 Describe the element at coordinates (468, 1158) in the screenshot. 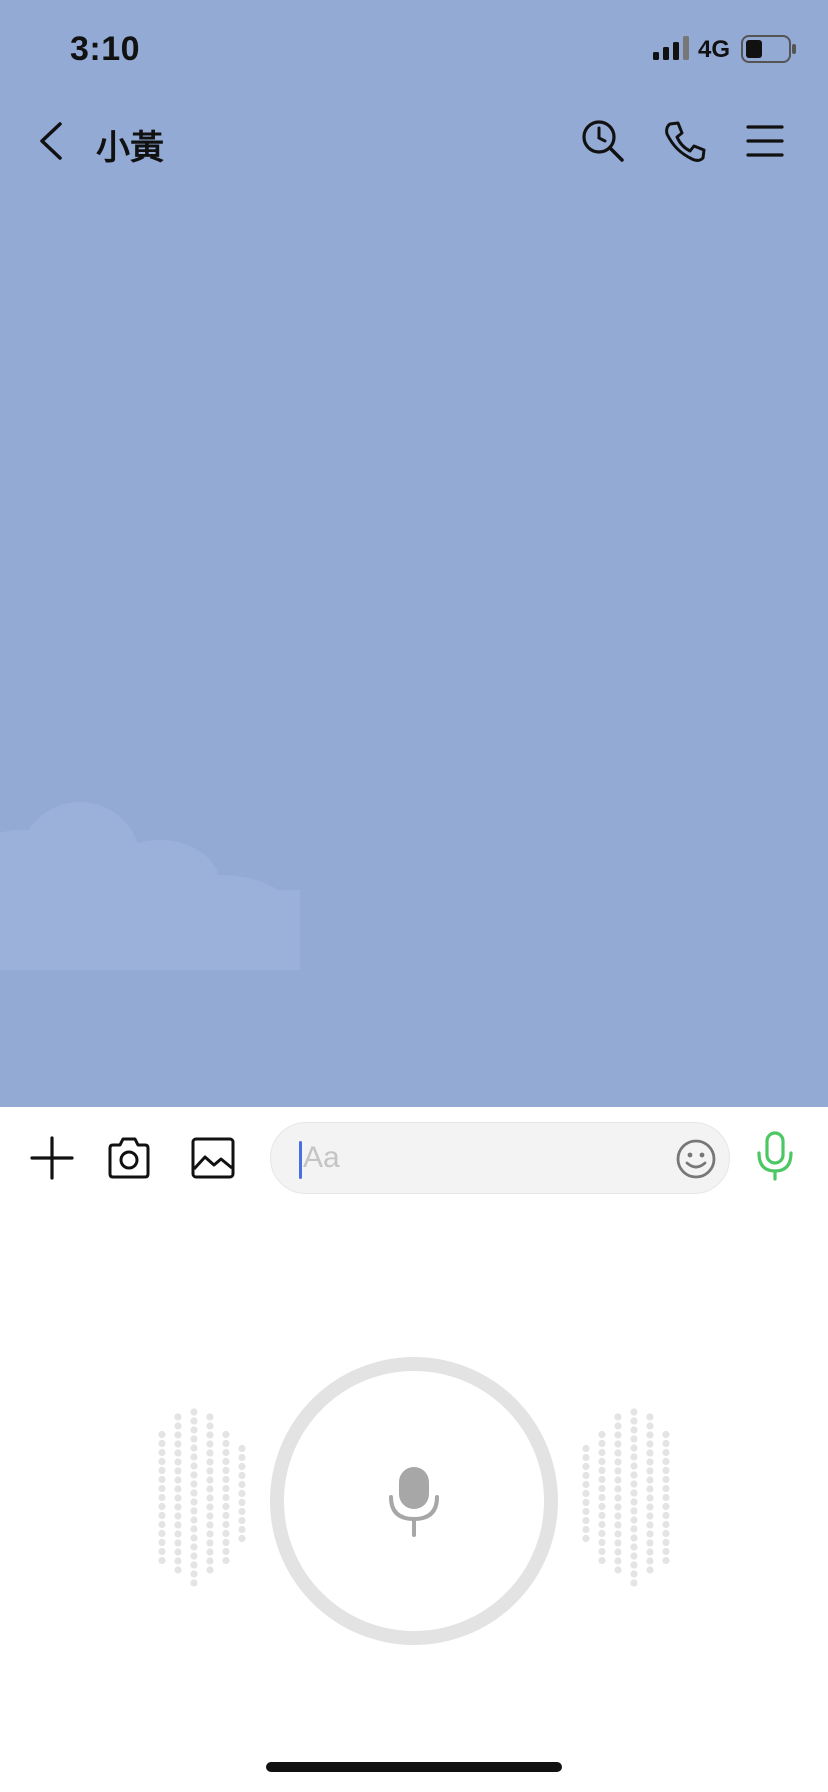

I see `message-input` at that location.